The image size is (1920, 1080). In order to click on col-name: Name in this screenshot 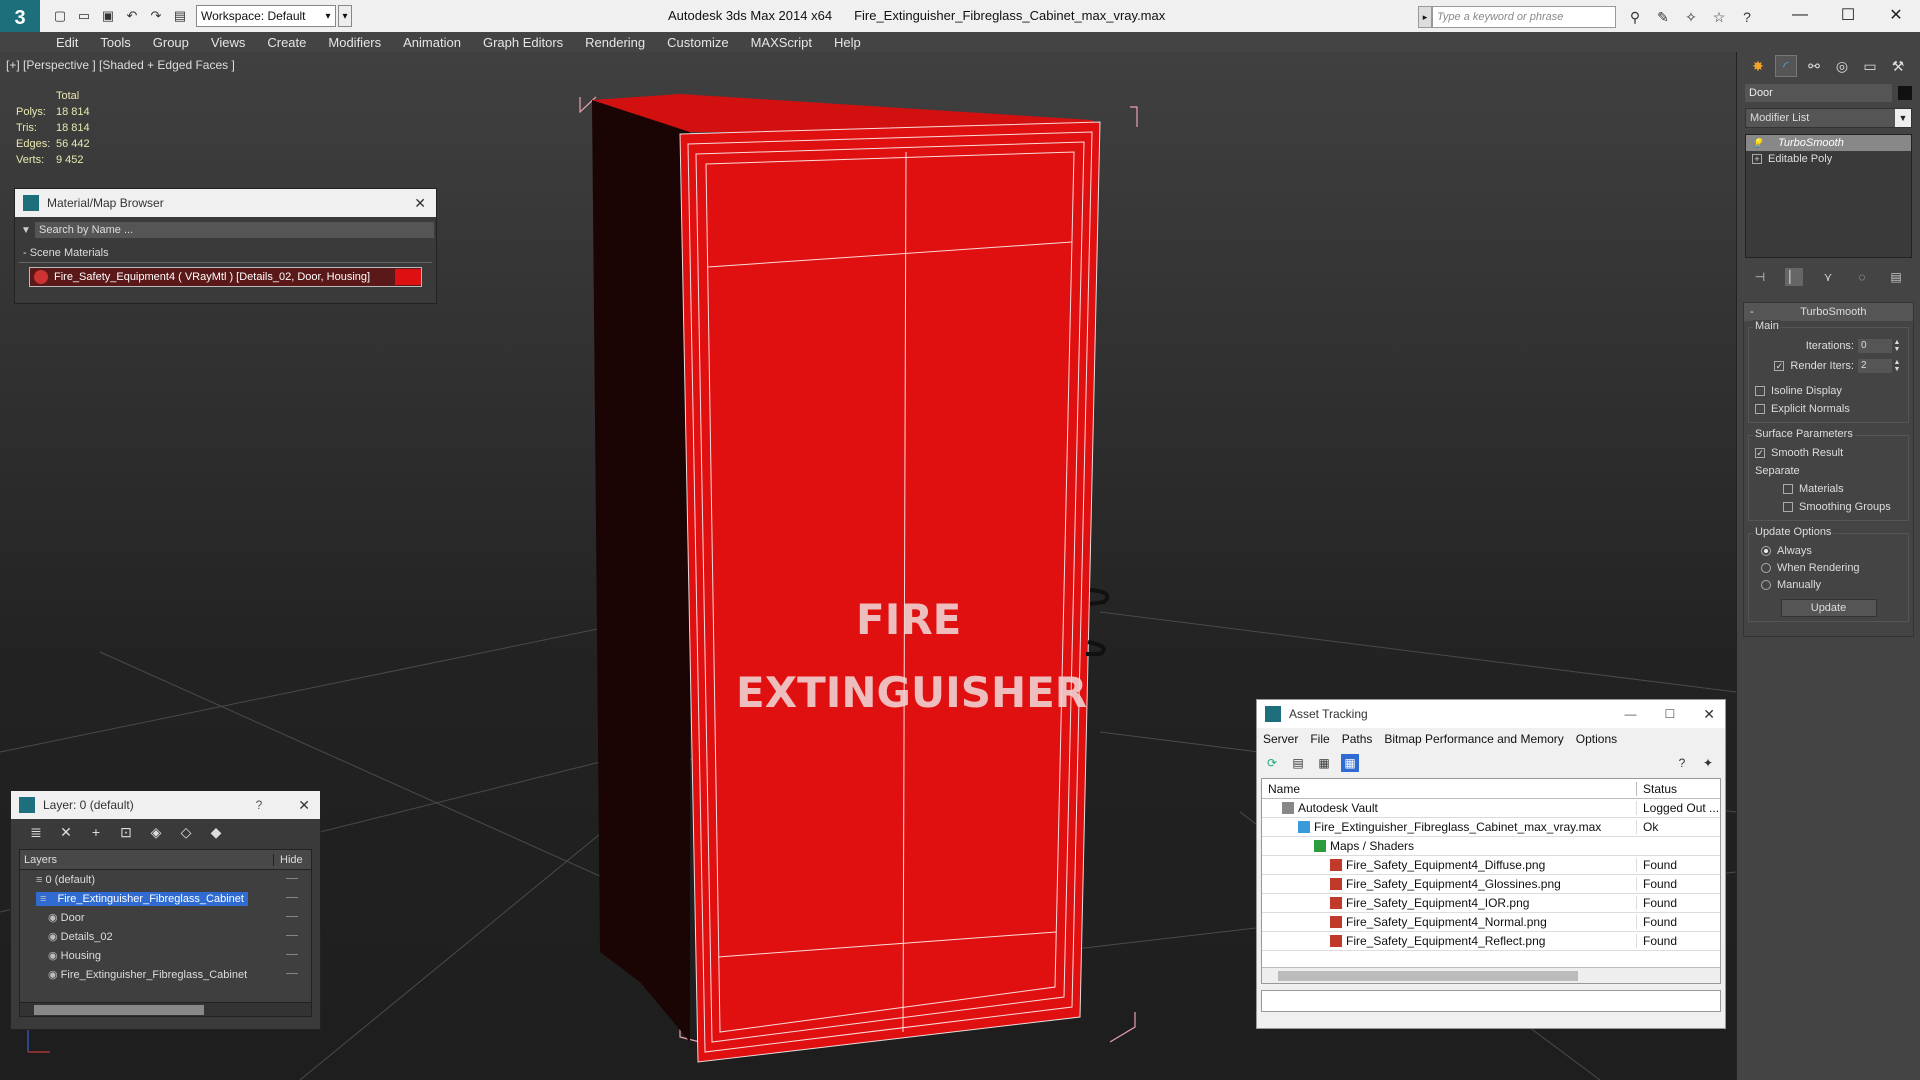, I will do `click(1449, 789)`.